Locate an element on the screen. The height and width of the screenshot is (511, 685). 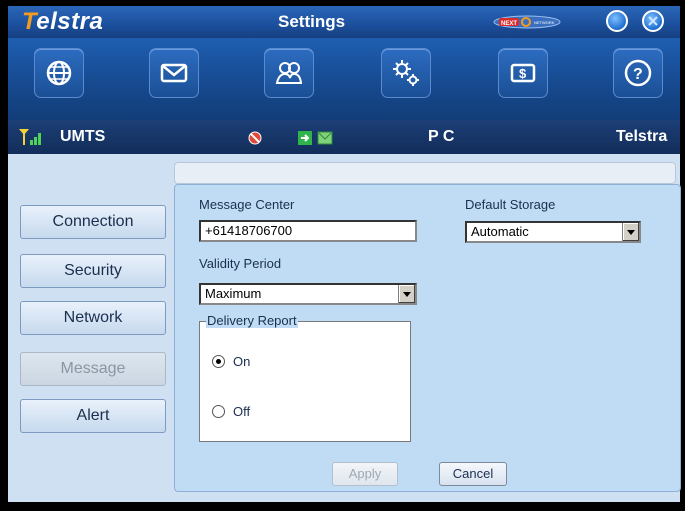
nav-network: Network is located at coordinates (93, 318).